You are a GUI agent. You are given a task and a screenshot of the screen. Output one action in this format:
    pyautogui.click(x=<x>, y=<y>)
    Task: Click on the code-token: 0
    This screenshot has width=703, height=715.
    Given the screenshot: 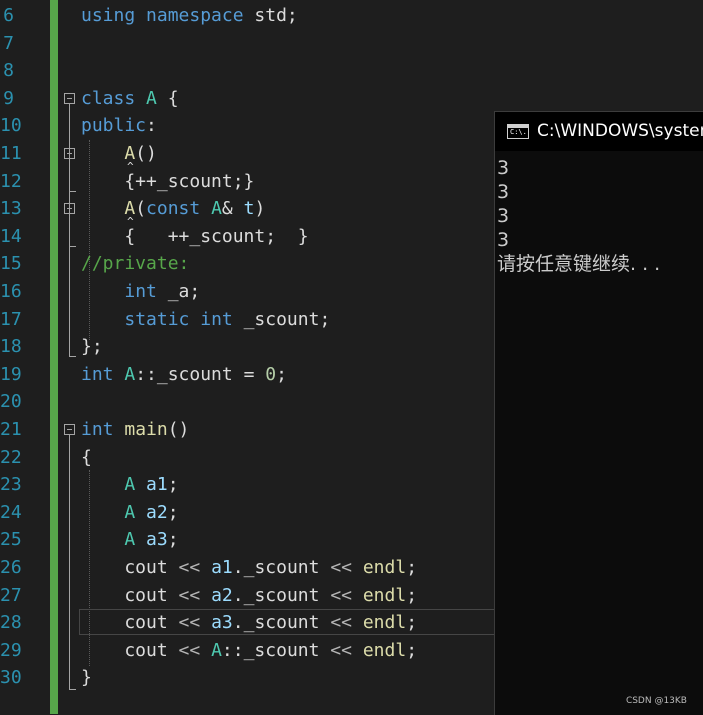 What is the action you would take?
    pyautogui.click(x=271, y=374)
    